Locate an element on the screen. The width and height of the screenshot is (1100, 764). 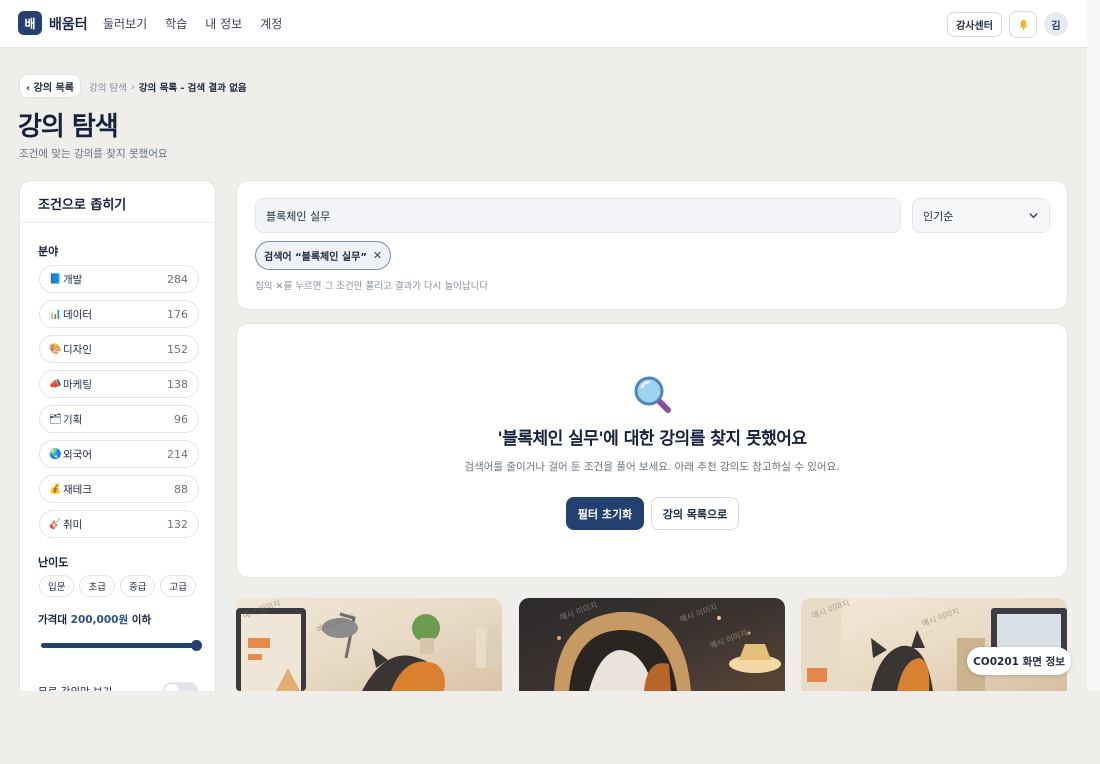
chart-icon: 📊 is located at coordinates (55, 314).